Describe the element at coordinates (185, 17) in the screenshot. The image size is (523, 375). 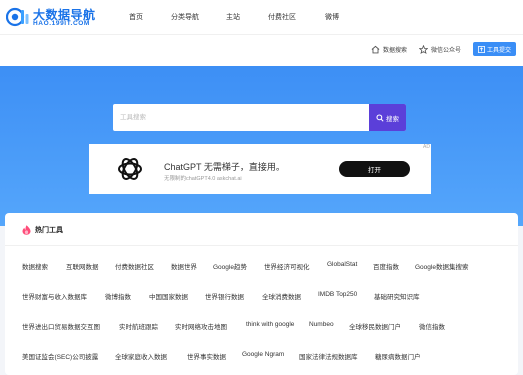
I see `nav-category: 分类导航` at that location.